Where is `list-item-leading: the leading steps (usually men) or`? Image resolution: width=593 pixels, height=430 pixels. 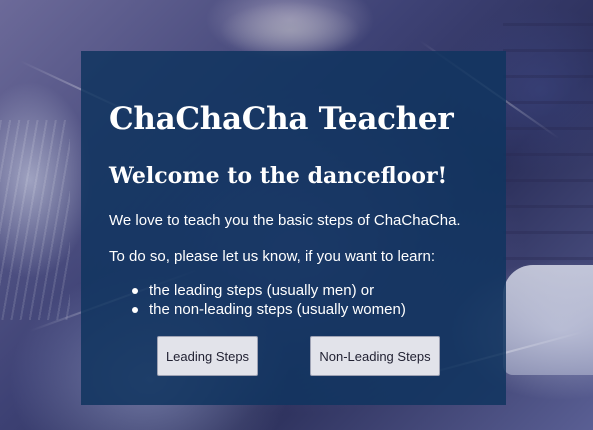
list-item-leading: the leading steps (usually men) or is located at coordinates (267, 290).